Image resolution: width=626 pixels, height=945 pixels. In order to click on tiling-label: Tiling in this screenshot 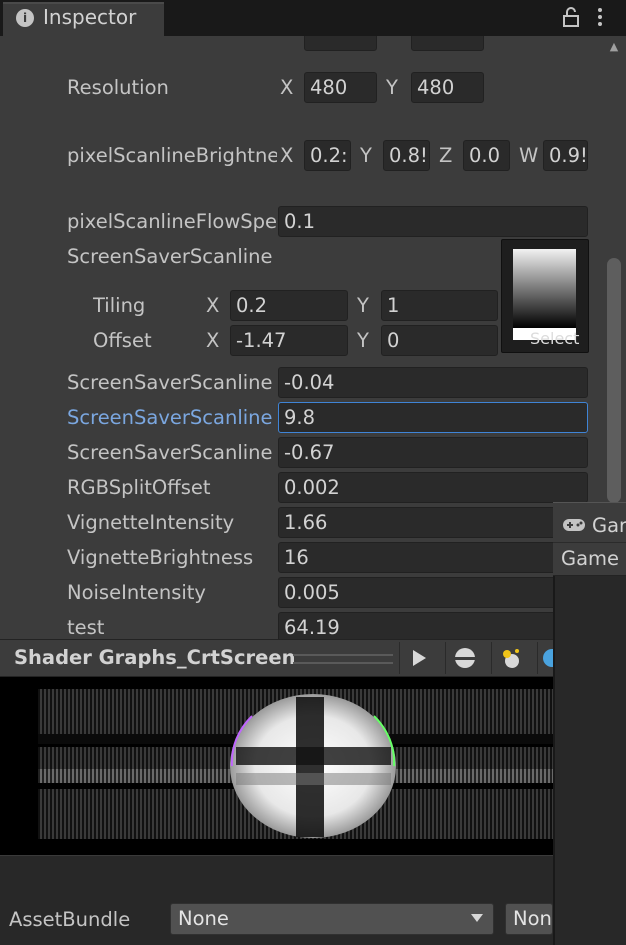, I will do `click(119, 305)`.